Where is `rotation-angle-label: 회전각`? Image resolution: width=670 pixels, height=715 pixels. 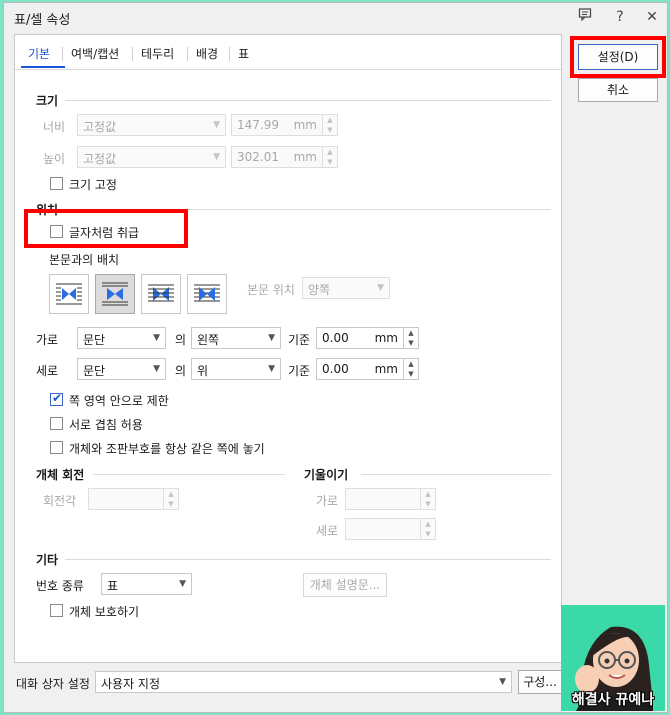
rotation-angle-label: 회전각 is located at coordinates (60, 501).